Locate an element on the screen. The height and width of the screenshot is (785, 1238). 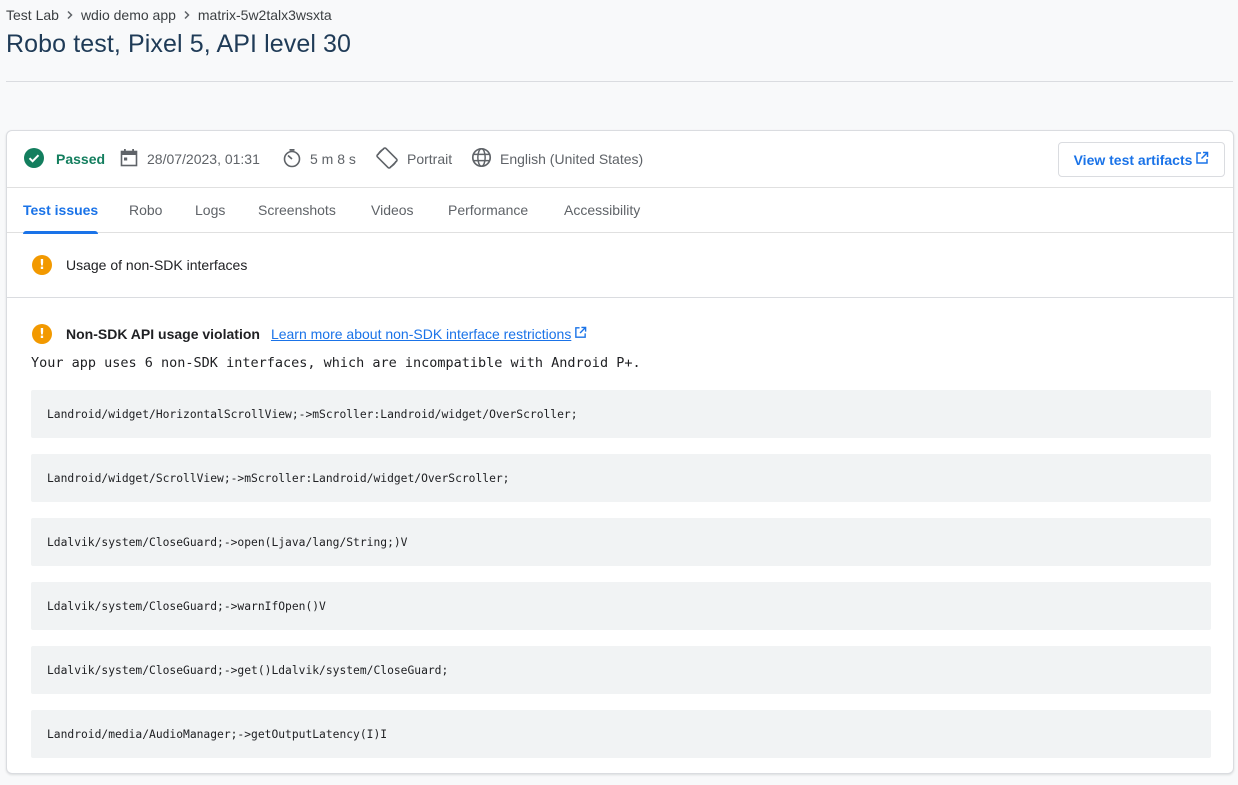
tab-videos: Videos is located at coordinates (392, 210).